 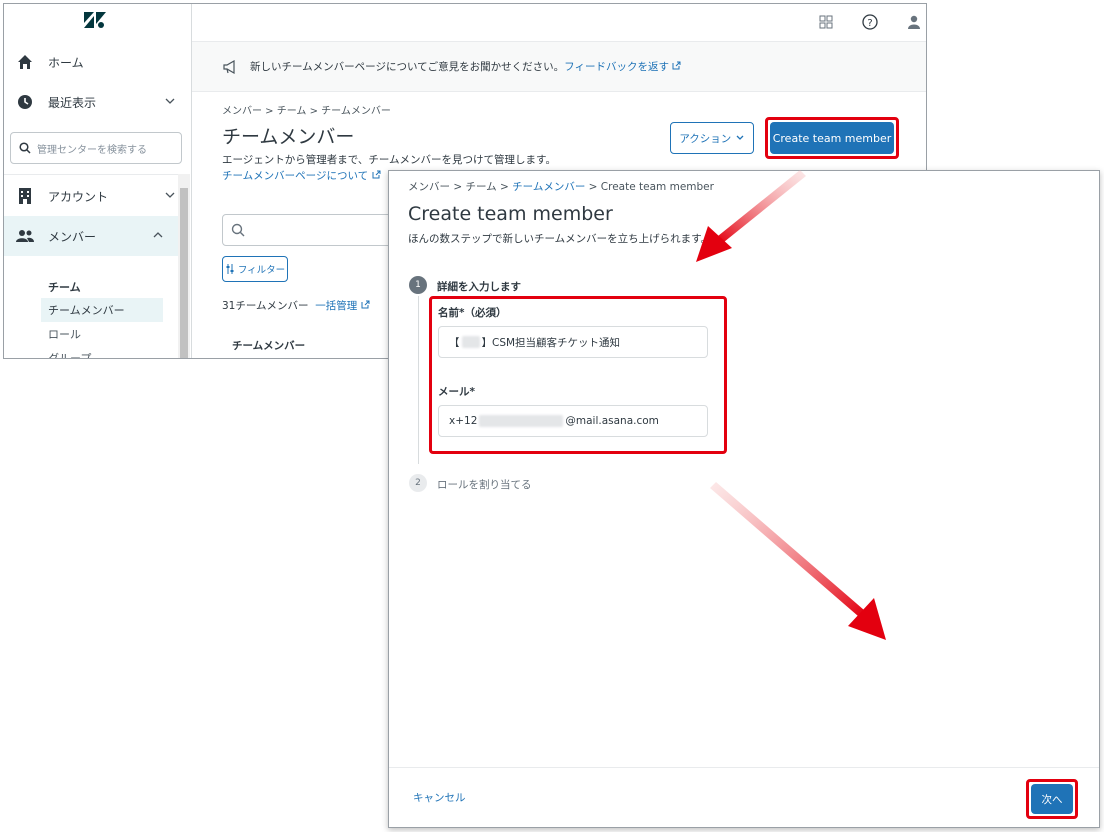 I want to click on member-search-input, so click(x=312, y=230).